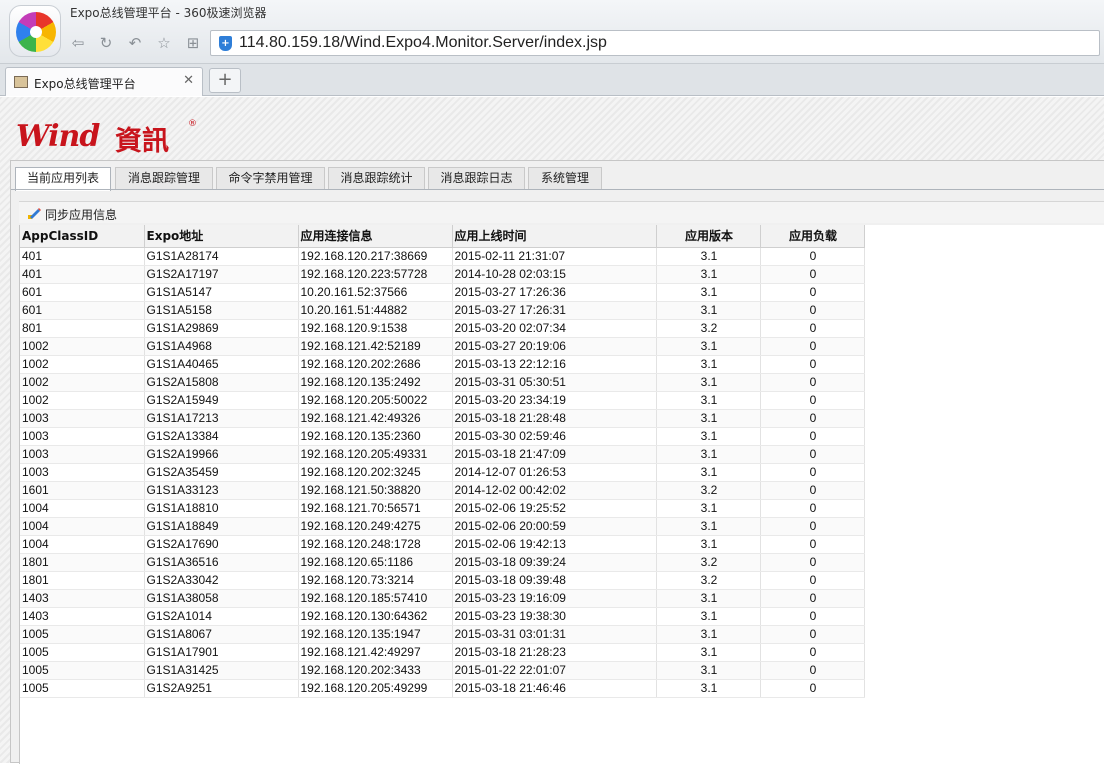  Describe the element at coordinates (552, 80) in the screenshot. I see `browser-tab-strip: Expo总线管理平台 ✕ +` at that location.